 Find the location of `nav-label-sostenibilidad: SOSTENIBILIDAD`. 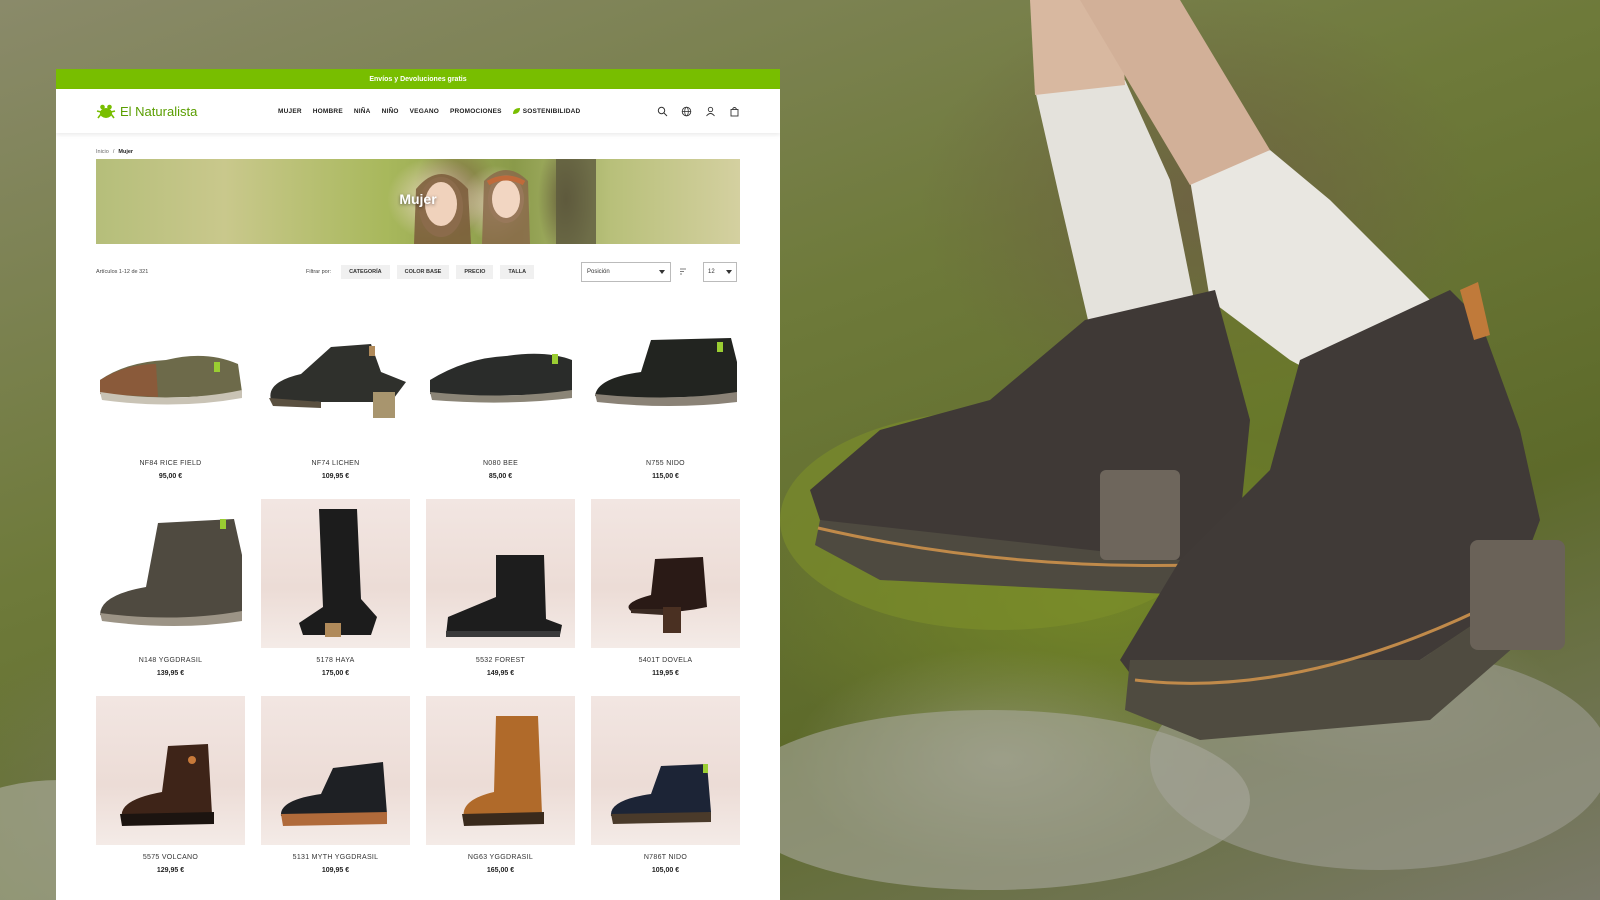

nav-label-sostenibilidad: SOSTENIBILIDAD is located at coordinates (551, 111).